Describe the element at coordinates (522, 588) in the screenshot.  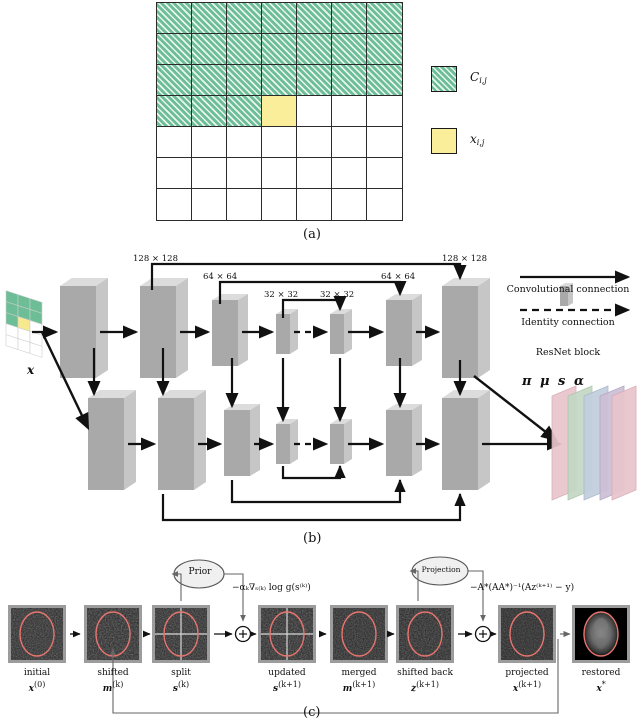
I see `formula-projection: −A*(AA*)⁻¹(Az⁽ᵏ⁺¹⁾ − y)` at that location.